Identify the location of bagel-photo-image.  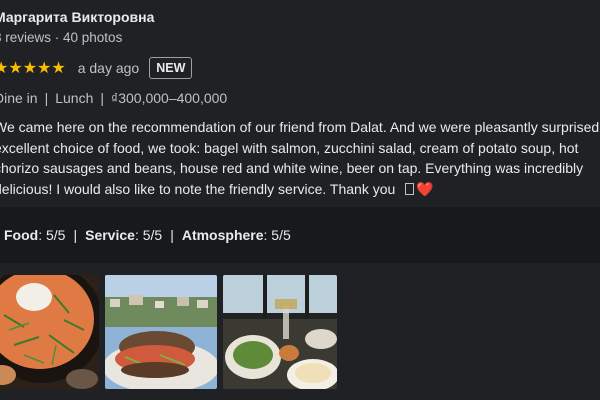
(161, 332).